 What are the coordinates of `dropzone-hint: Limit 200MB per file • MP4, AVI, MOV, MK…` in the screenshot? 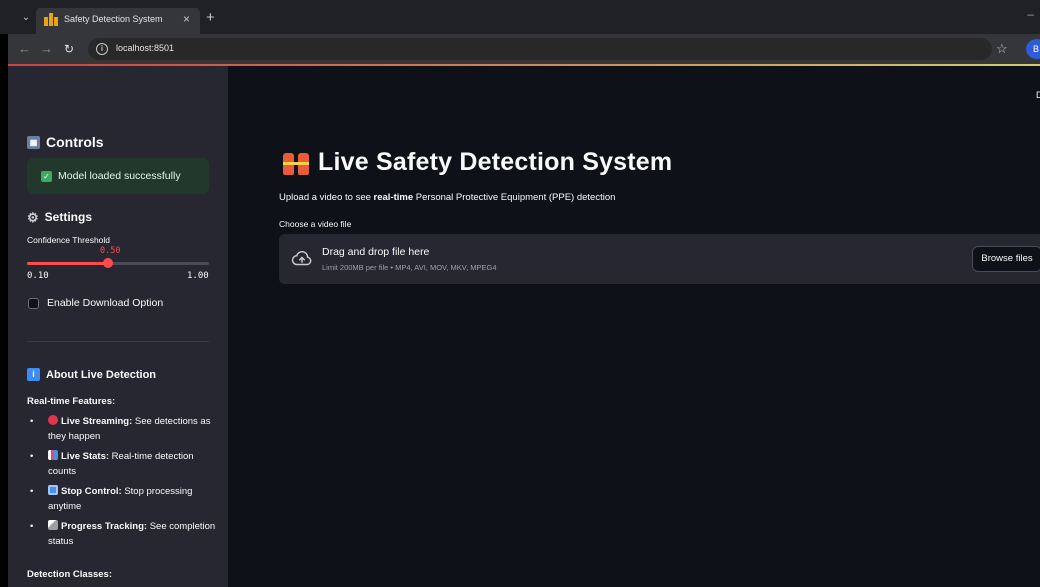 It's located at (409, 267).